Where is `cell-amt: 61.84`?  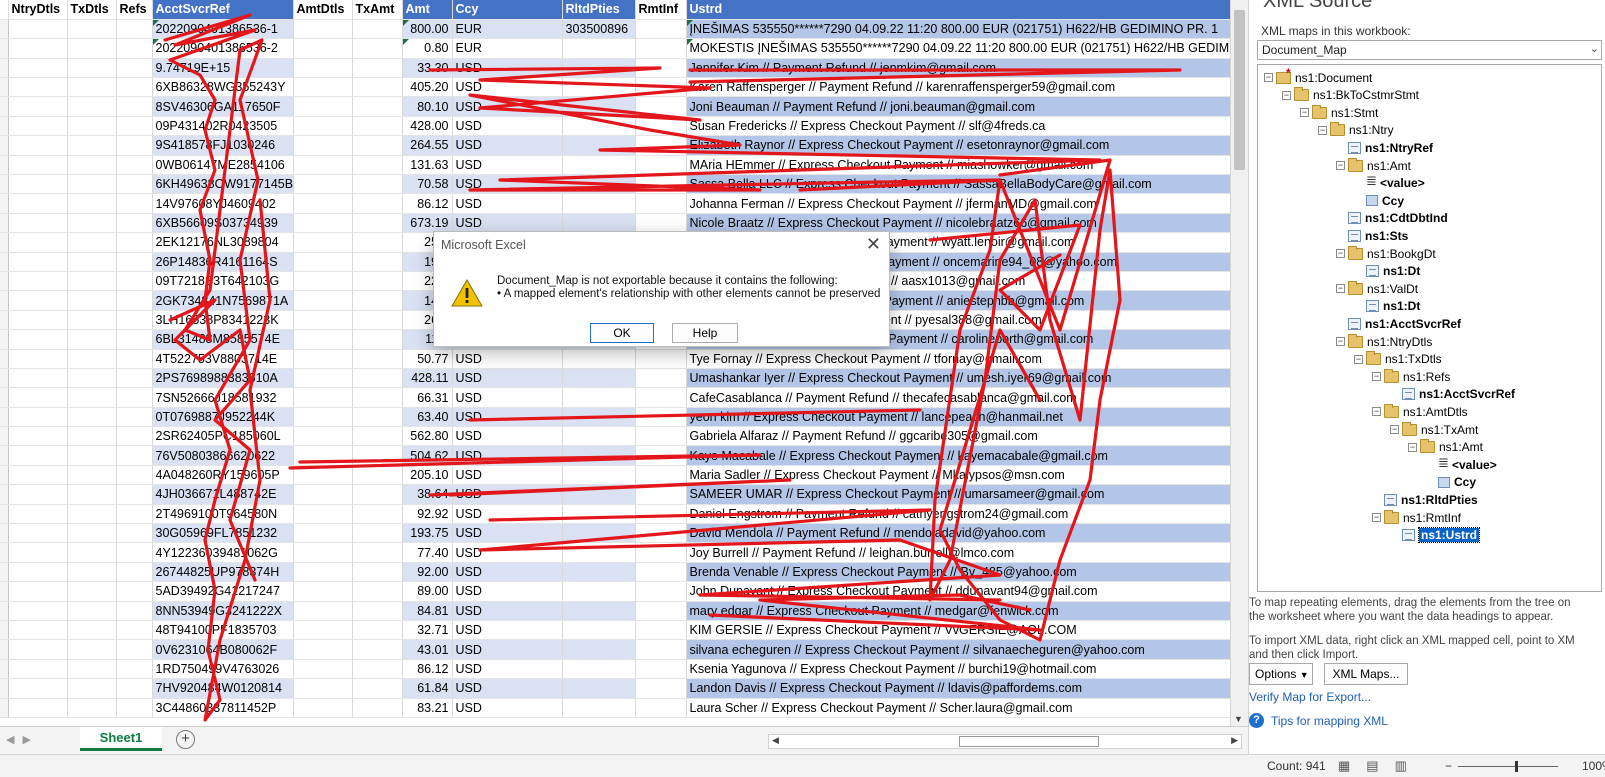 cell-amt: 61.84 is located at coordinates (427, 688).